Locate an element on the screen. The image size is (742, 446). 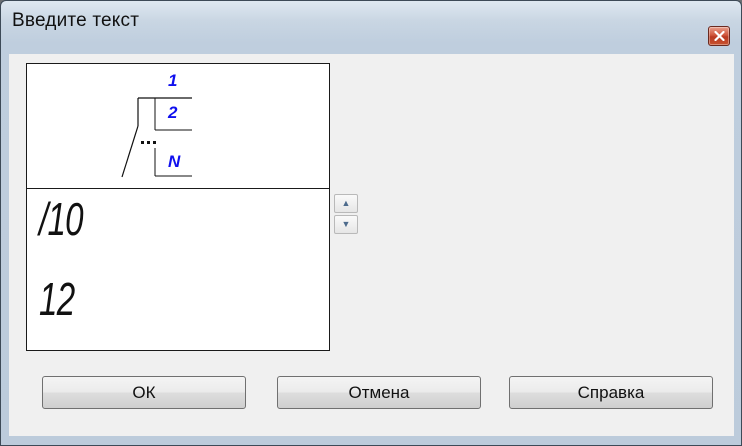
symbol-label-1: 1 is located at coordinates (173, 80).